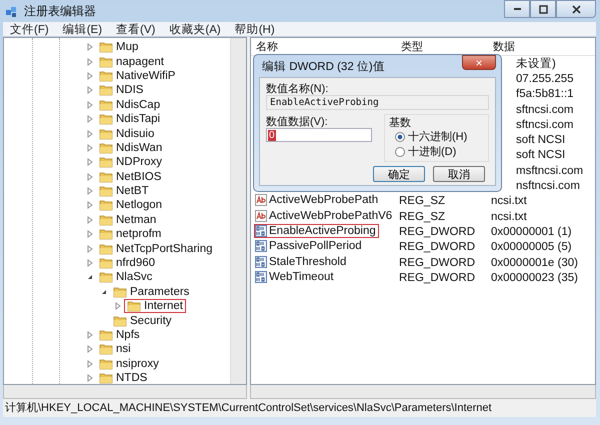 The width and height of the screenshot is (600, 425). What do you see at coordinates (130, 234) in the screenshot?
I see `tree-item: netprofm` at bounding box center [130, 234].